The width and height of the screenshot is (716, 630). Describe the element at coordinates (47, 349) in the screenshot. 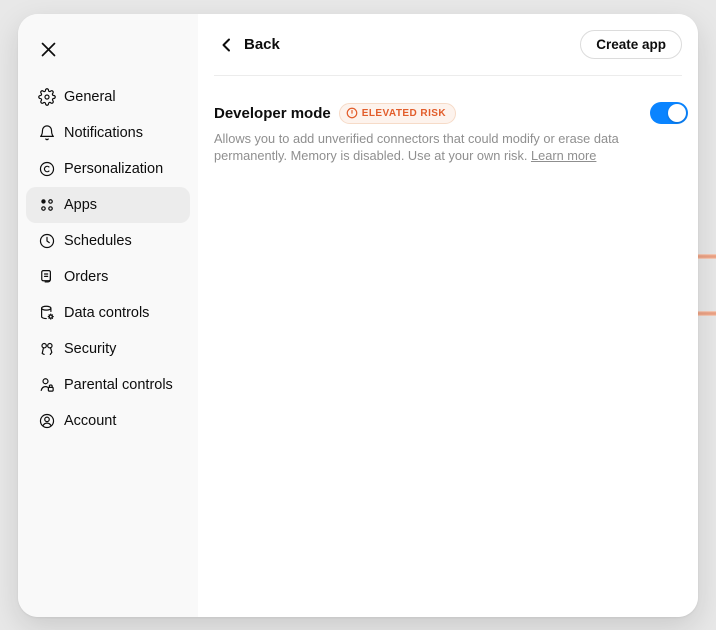

I see `keys-icon` at that location.